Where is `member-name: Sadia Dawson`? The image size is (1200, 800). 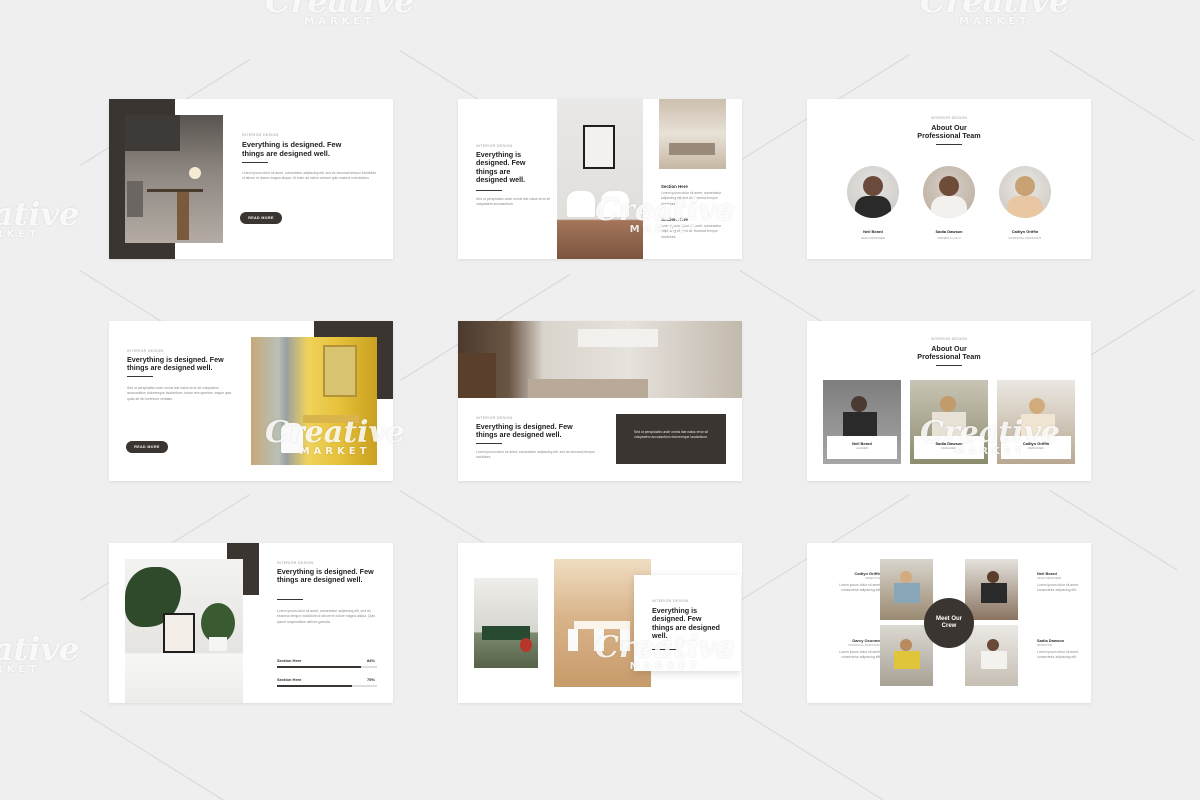
member-name: Sadia Dawson is located at coordinates (949, 231).